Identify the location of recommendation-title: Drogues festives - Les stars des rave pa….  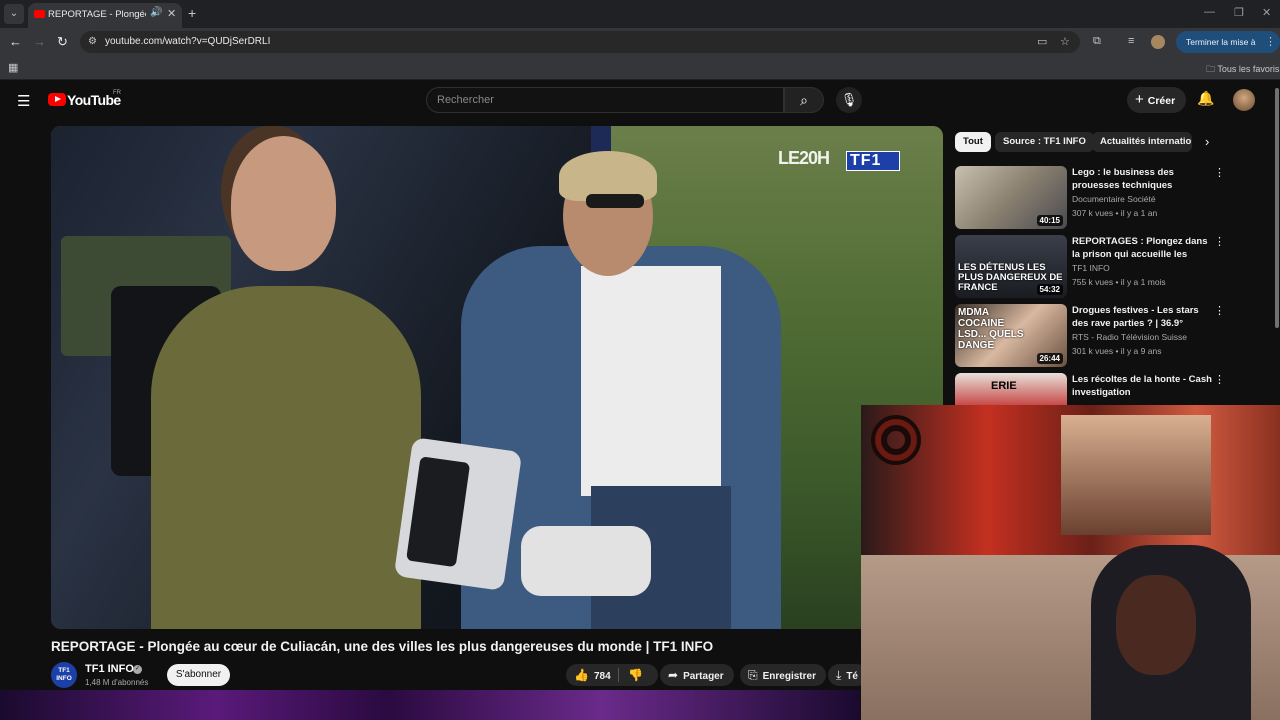
(1142, 317).